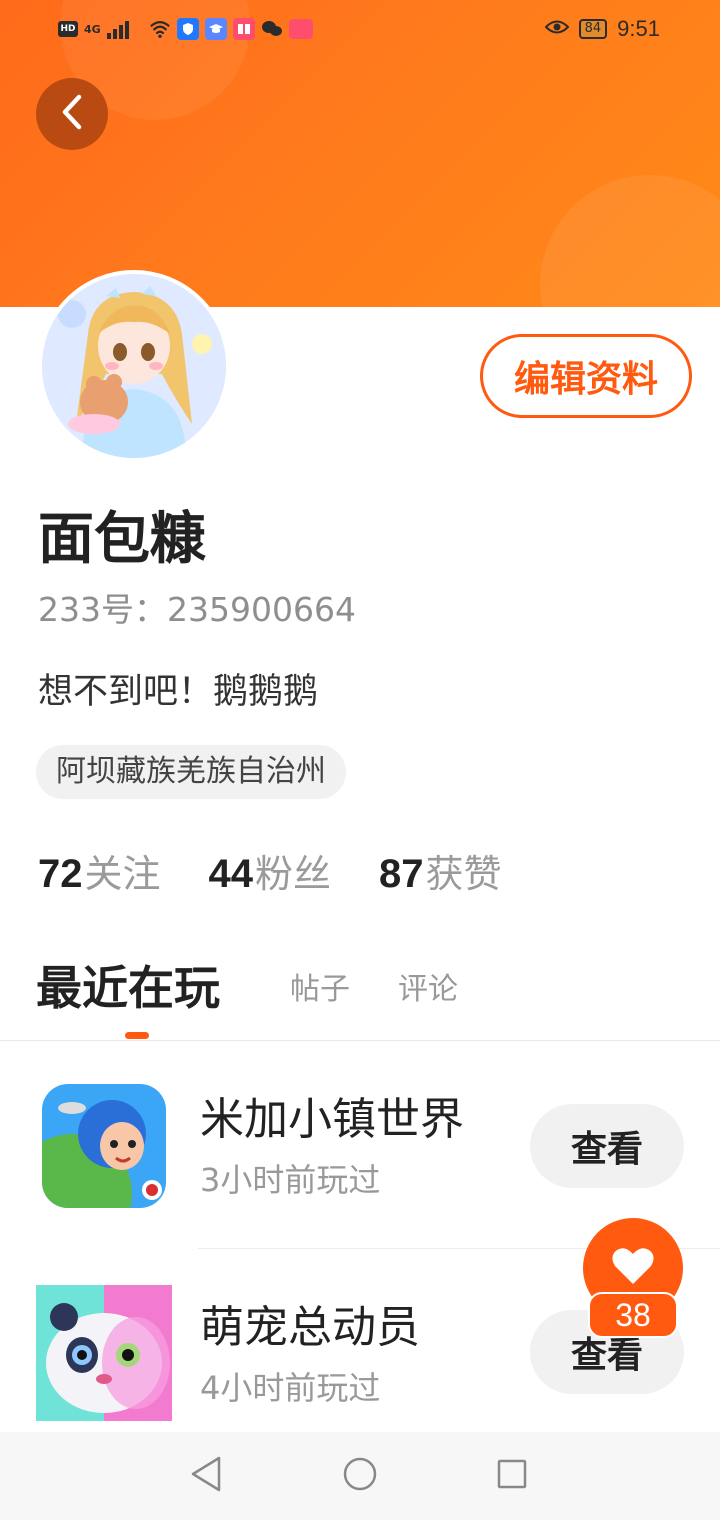 The image size is (720, 1520). I want to click on triangle-back-icon, so click(206, 1476).